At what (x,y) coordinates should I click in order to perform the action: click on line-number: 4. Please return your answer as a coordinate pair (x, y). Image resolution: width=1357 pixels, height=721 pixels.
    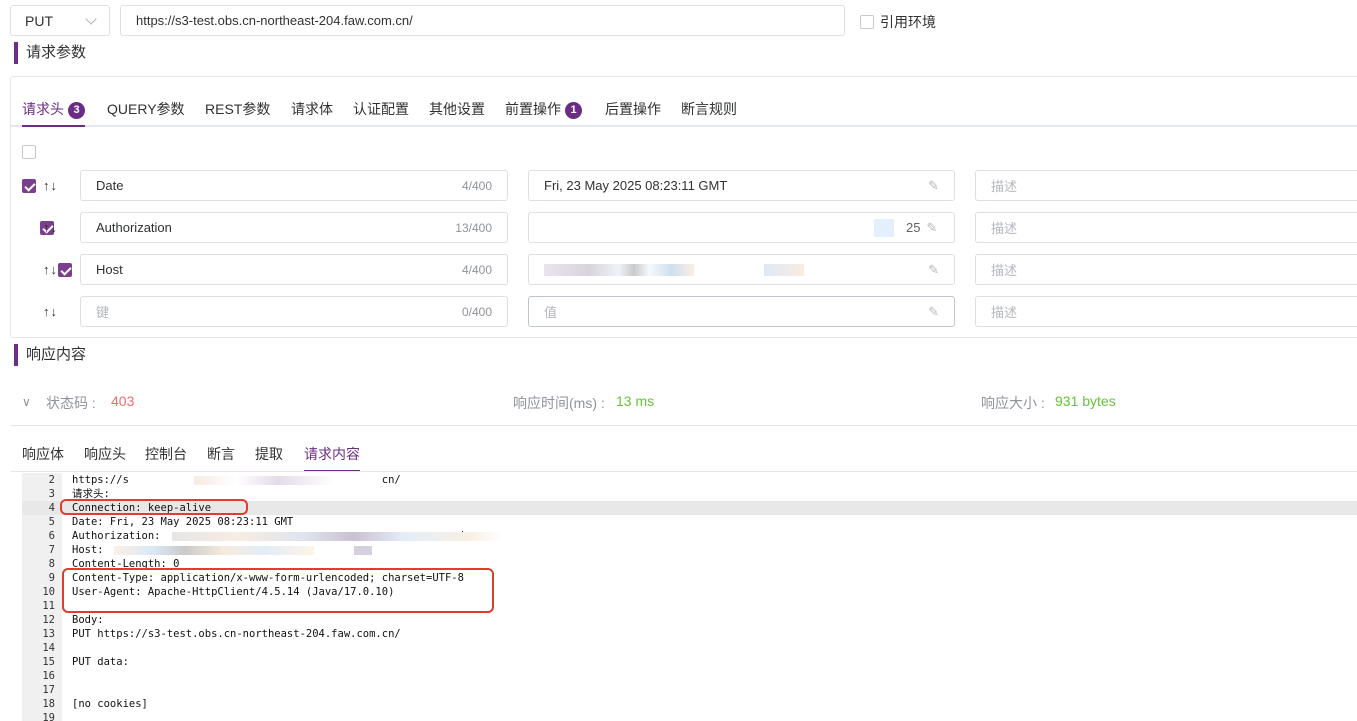
    Looking at the image, I should click on (51, 508).